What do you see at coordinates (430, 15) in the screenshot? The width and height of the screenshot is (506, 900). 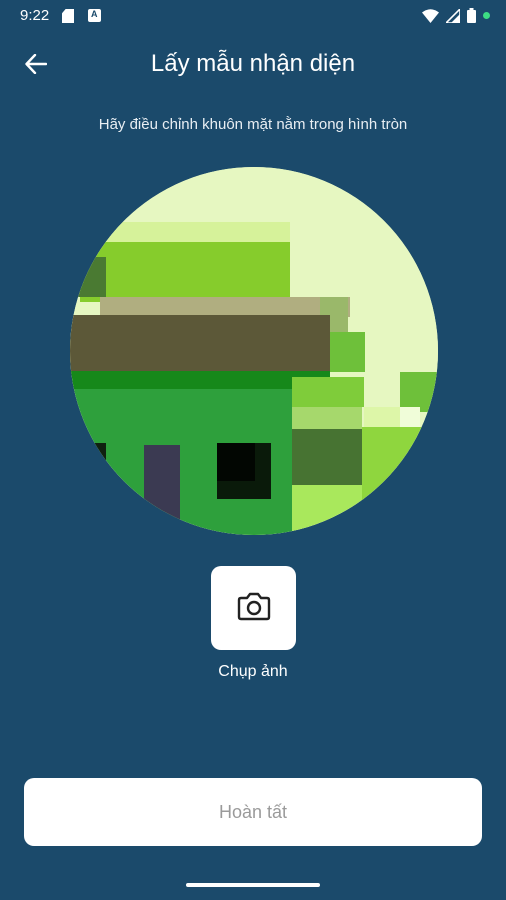 I see `wifi-icon` at bounding box center [430, 15].